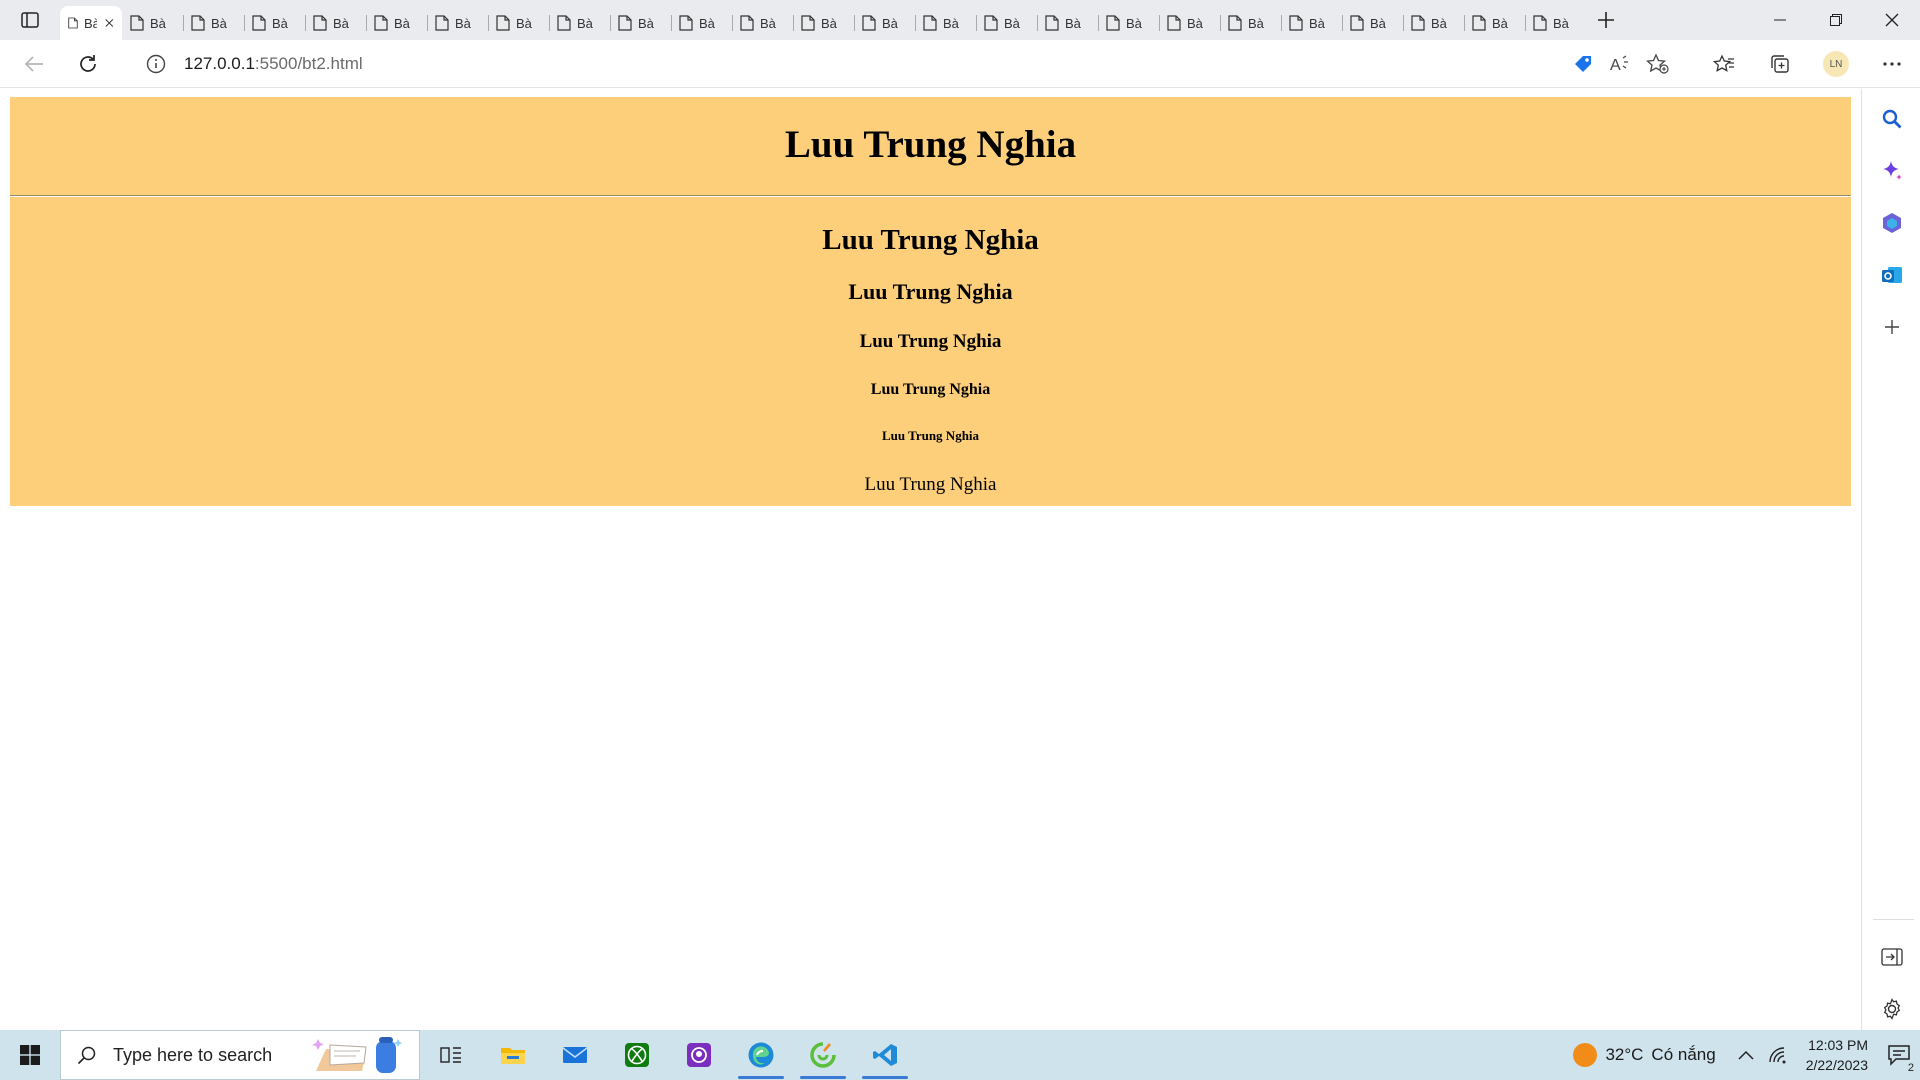 Image resolution: width=1920 pixels, height=1080 pixels. What do you see at coordinates (1620, 64) in the screenshot?
I see `read-aloud-icon: A` at bounding box center [1620, 64].